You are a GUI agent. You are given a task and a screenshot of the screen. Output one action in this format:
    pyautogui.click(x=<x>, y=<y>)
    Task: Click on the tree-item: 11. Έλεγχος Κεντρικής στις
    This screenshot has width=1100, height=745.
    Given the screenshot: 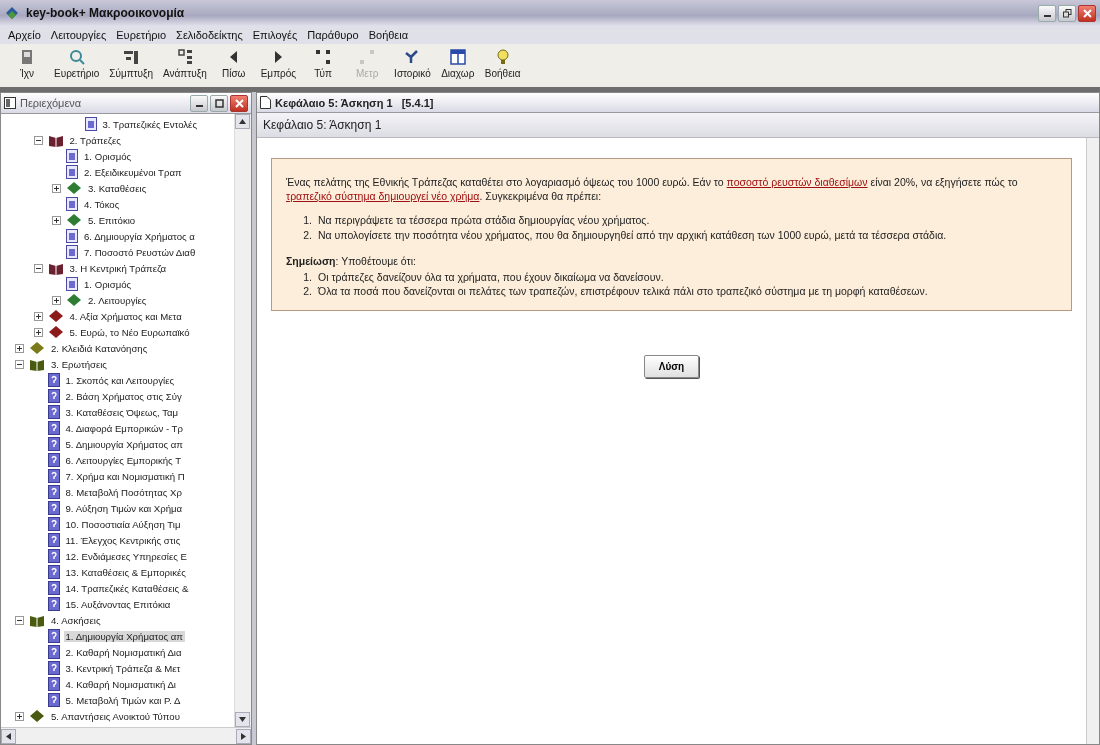 What is the action you would take?
    pyautogui.click(x=123, y=540)
    